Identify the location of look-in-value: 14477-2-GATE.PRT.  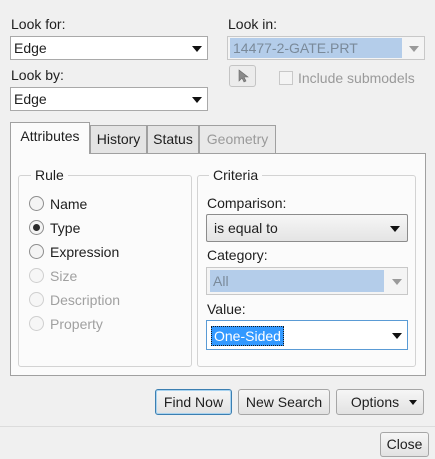
(316, 48).